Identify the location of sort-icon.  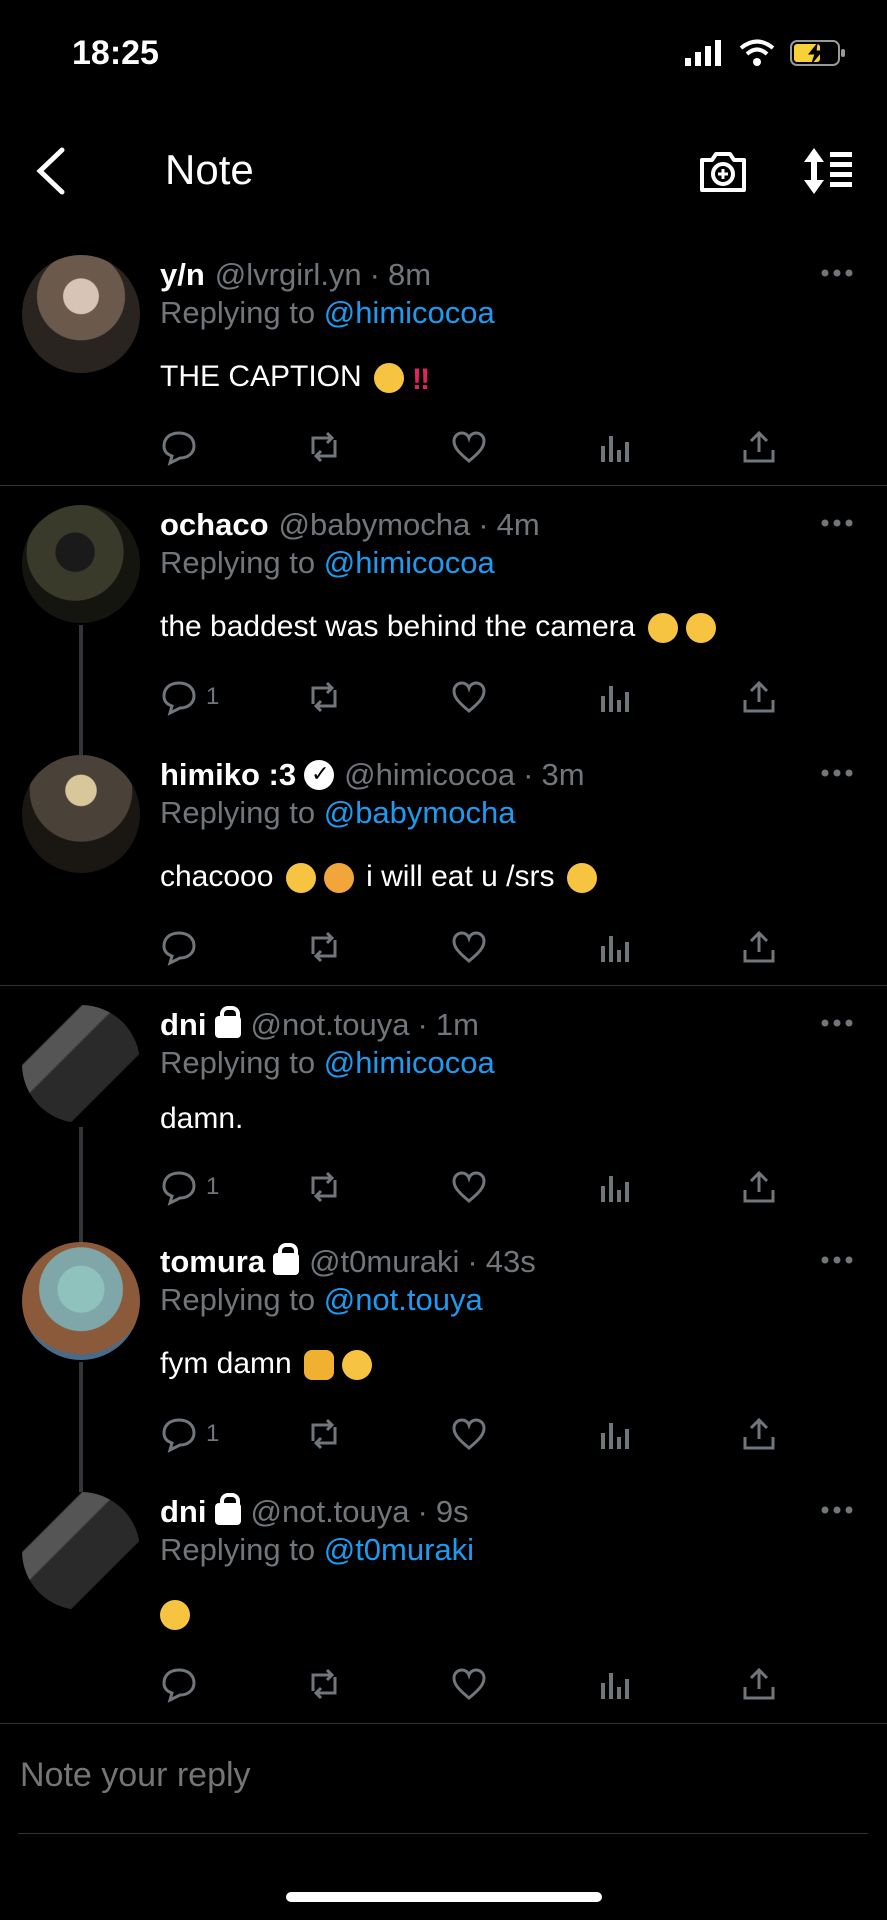
(827, 171).